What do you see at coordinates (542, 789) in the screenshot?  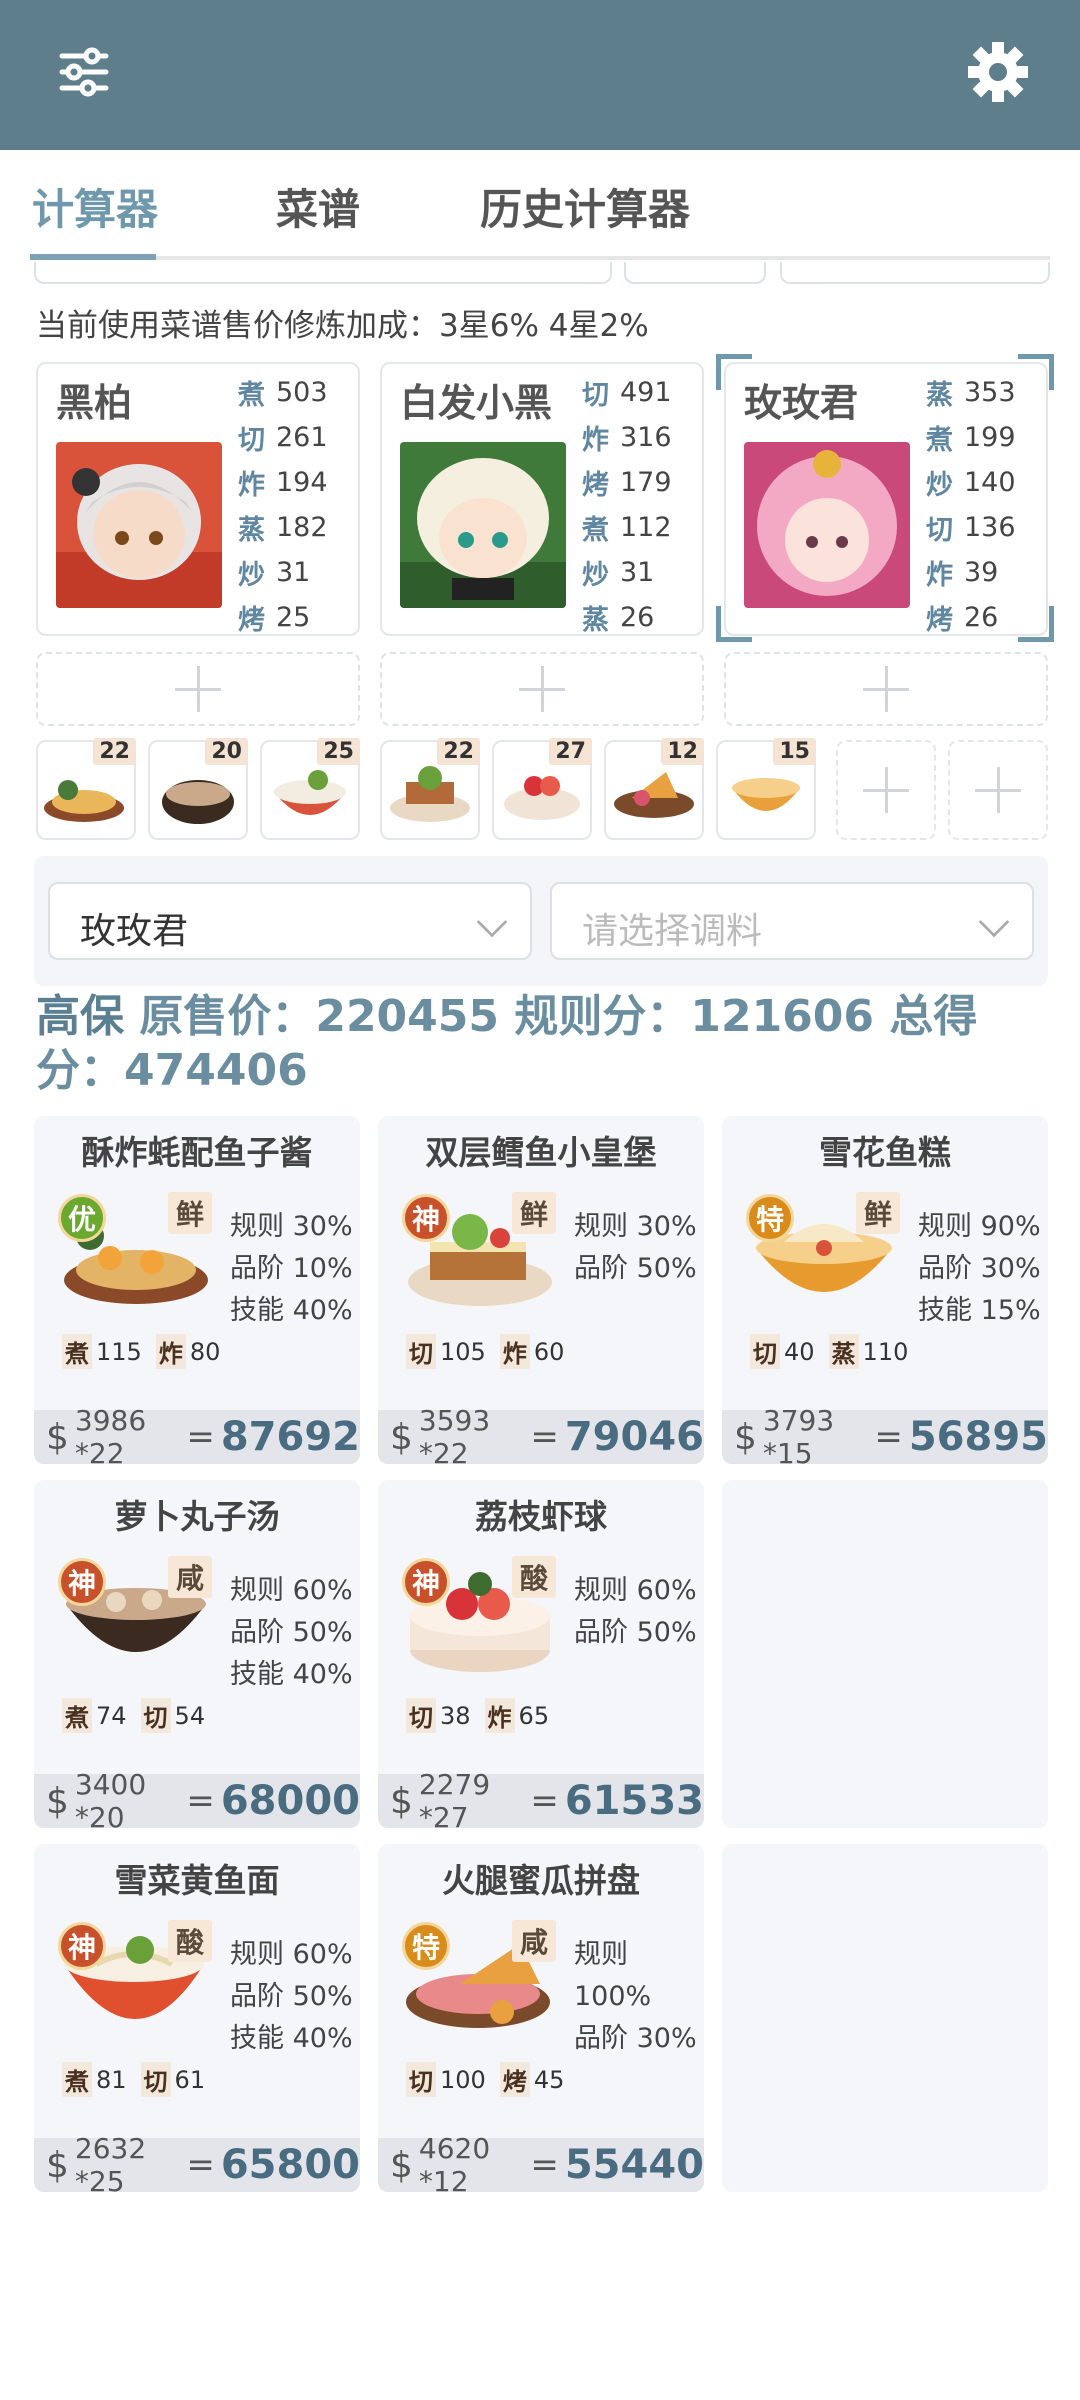 I see `dish-slot: 27` at bounding box center [542, 789].